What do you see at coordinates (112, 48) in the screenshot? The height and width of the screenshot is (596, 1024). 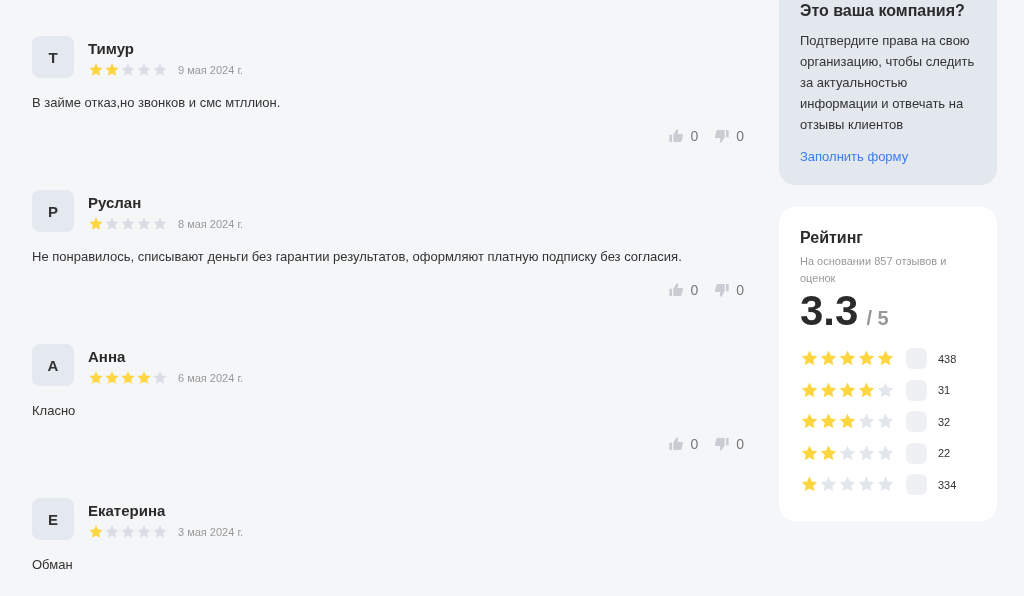 I see `reviewer-name: Тимур` at bounding box center [112, 48].